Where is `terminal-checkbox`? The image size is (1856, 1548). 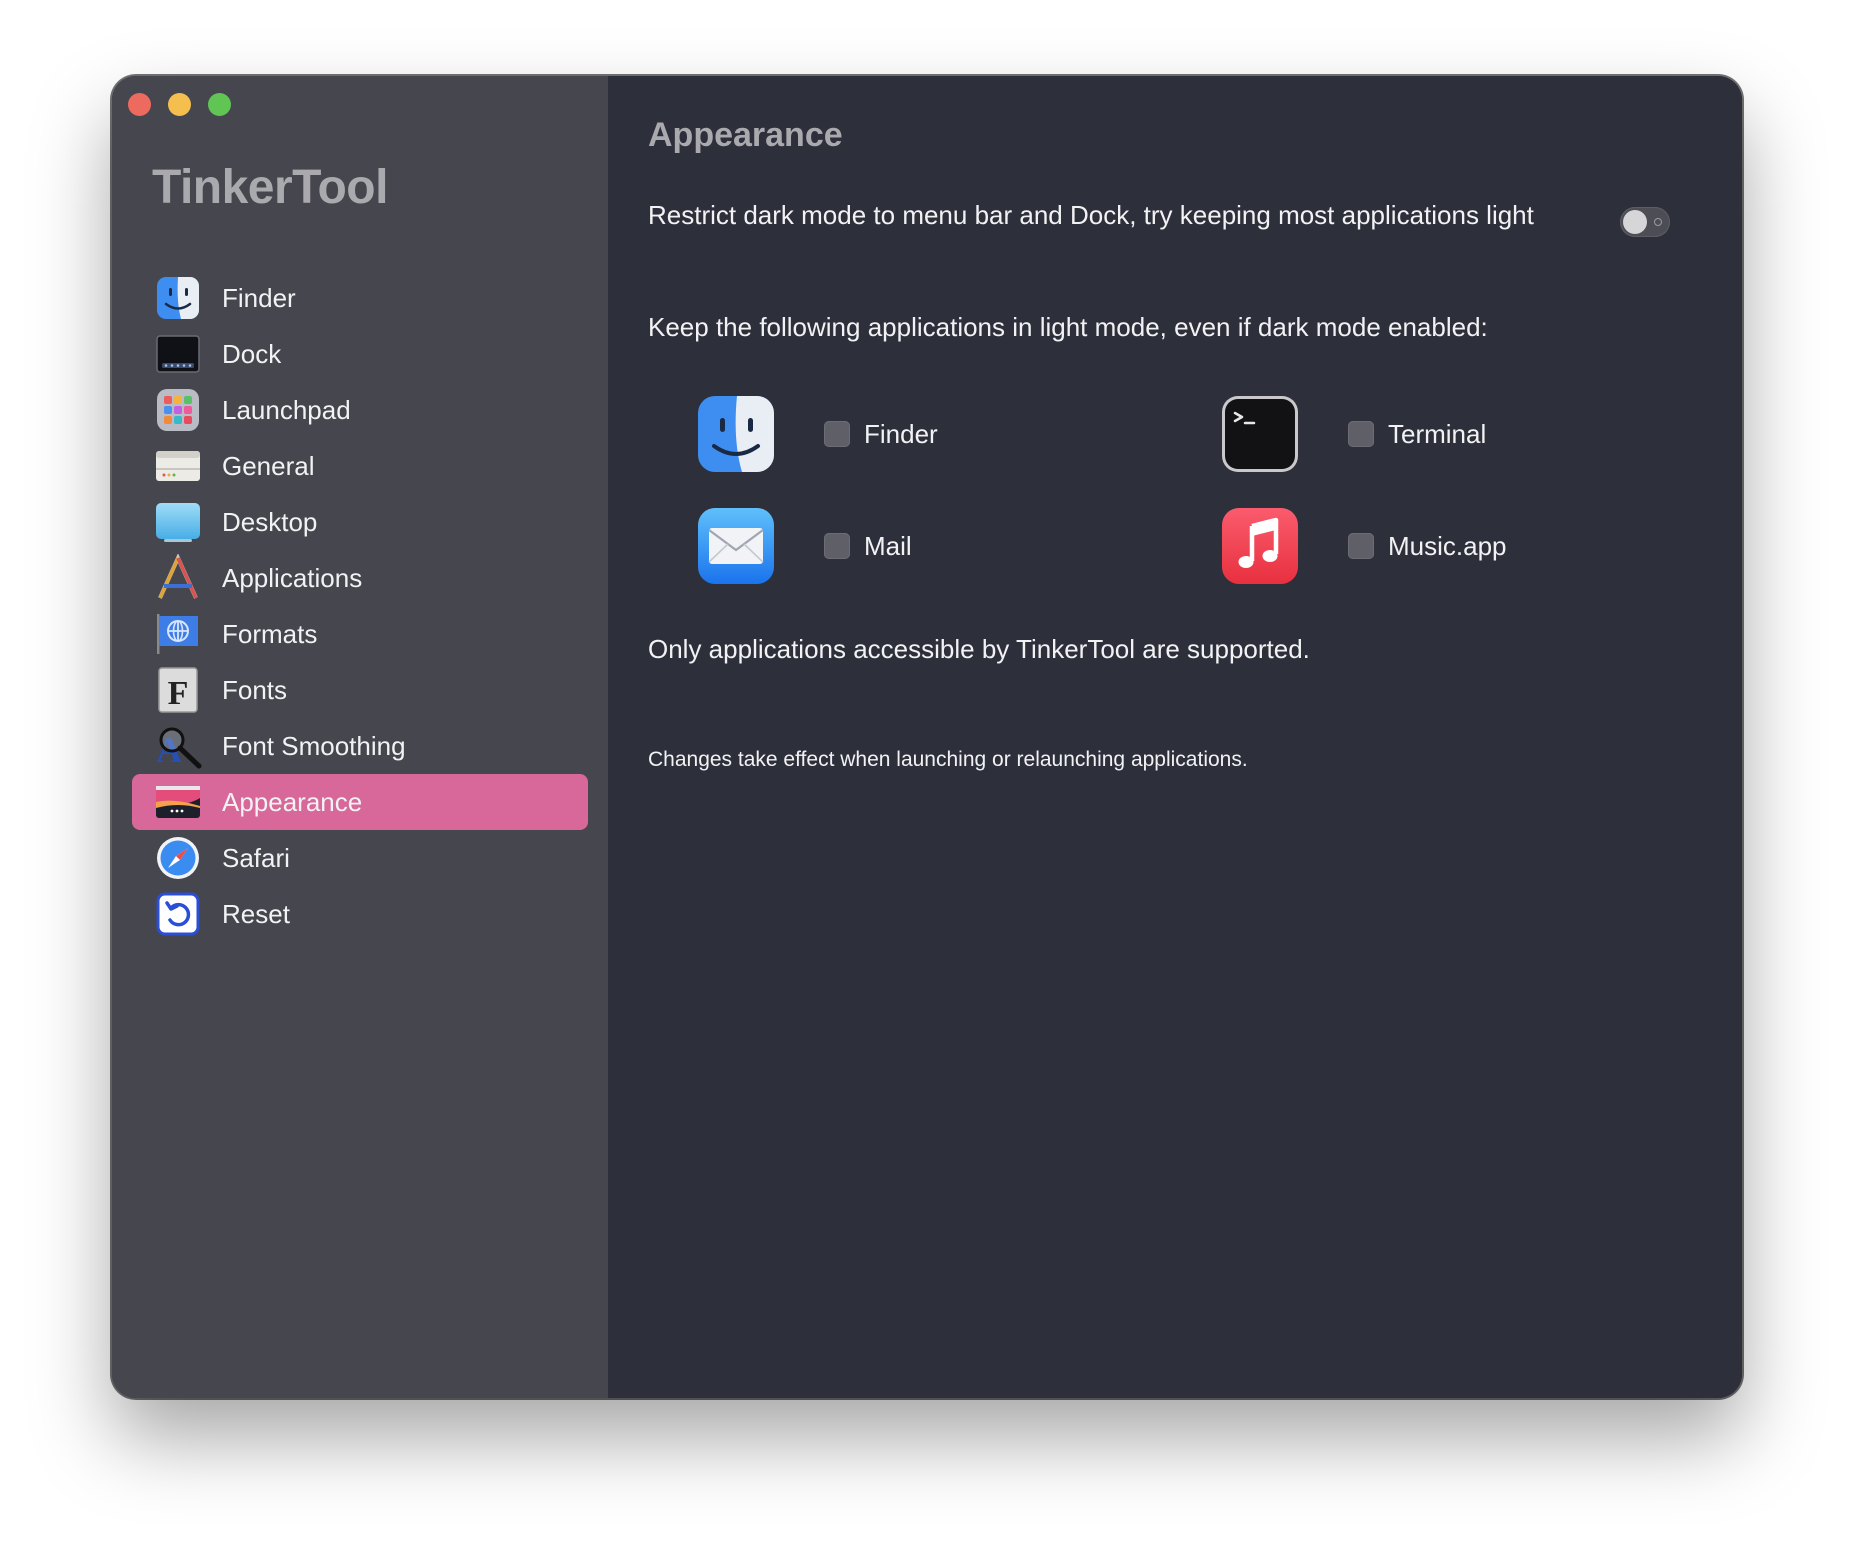 terminal-checkbox is located at coordinates (1361, 434).